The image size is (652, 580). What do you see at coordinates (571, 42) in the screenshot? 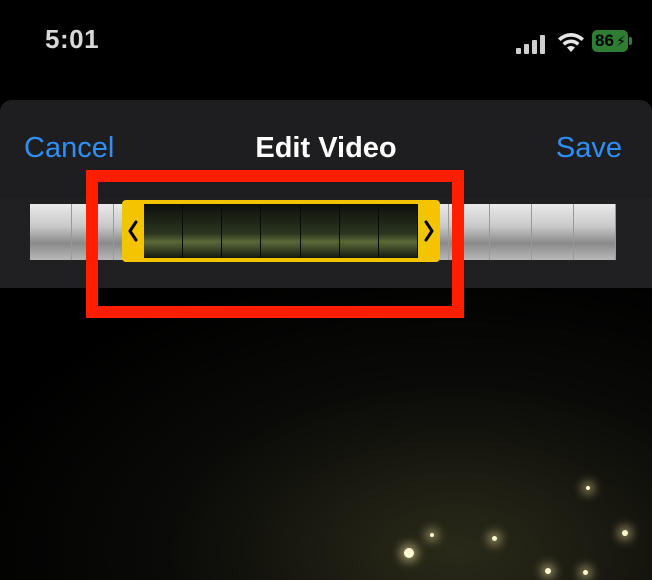
I see `wifi-icon` at bounding box center [571, 42].